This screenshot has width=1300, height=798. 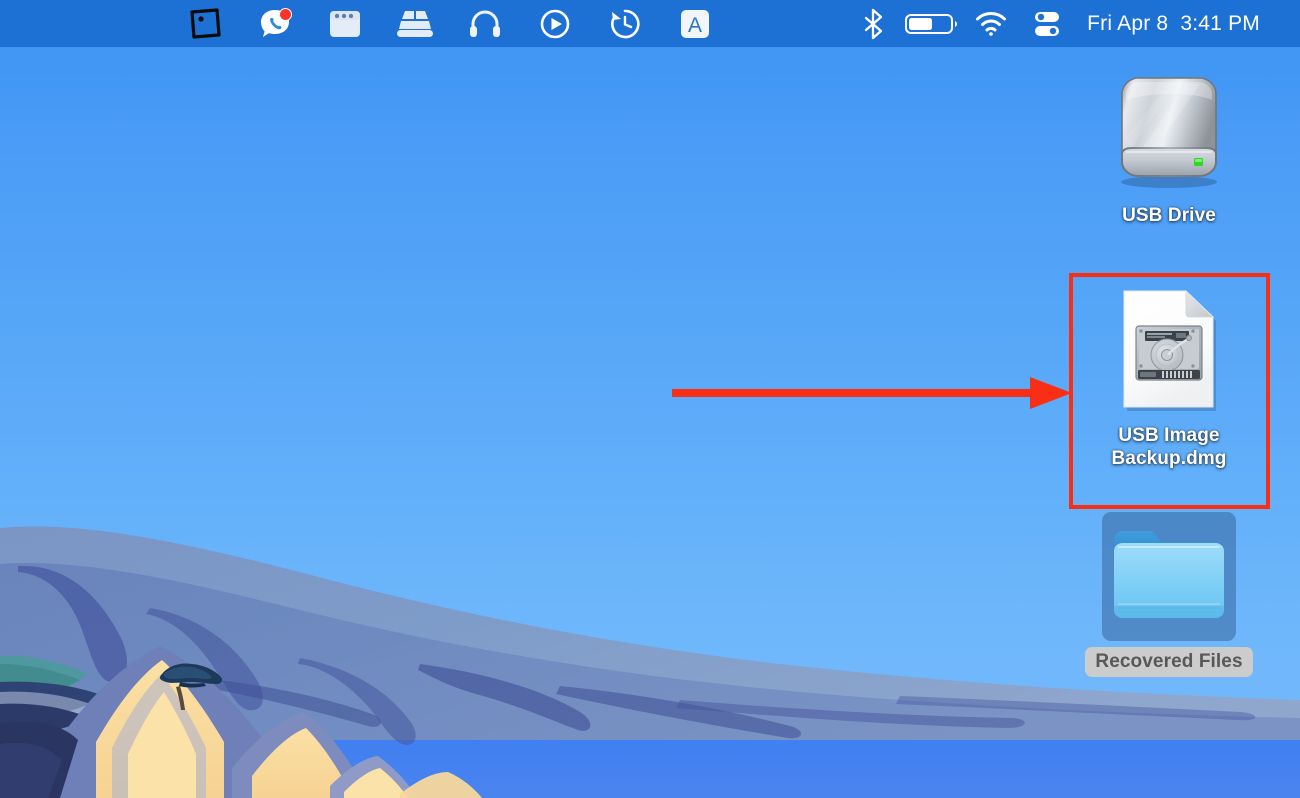 I want to click on desktop-icon-label-line-2: Backup.dmg, so click(x=1169, y=459).